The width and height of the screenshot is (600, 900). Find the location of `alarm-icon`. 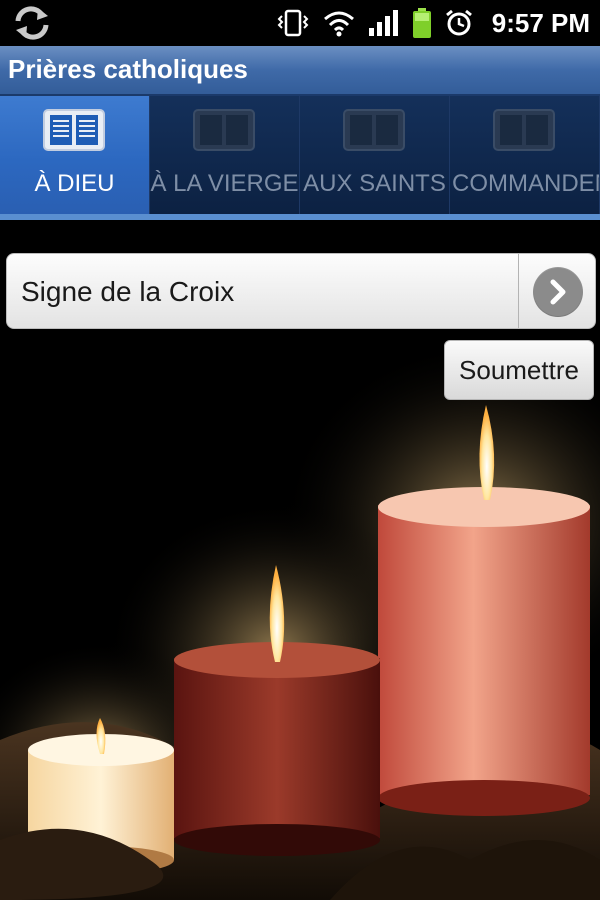

alarm-icon is located at coordinates (458, 22).